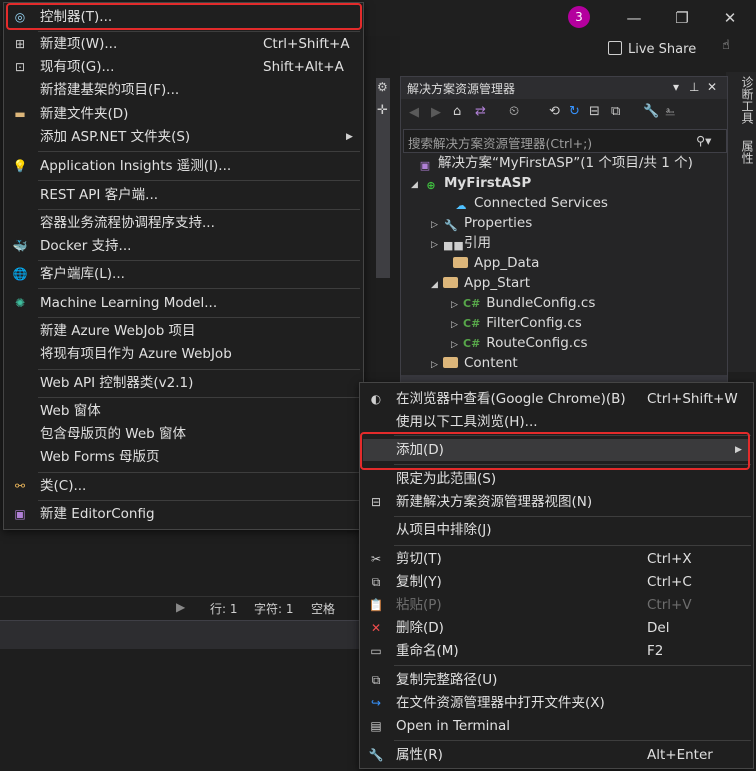 The height and width of the screenshot is (771, 756). Describe the element at coordinates (634, 18) in the screenshot. I see `minimize-icon: —` at that location.